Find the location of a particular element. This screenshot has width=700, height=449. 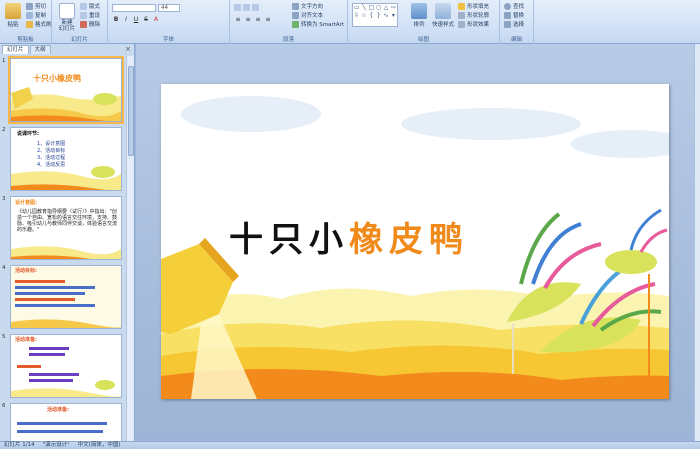

italic-button: I is located at coordinates (126, 20).